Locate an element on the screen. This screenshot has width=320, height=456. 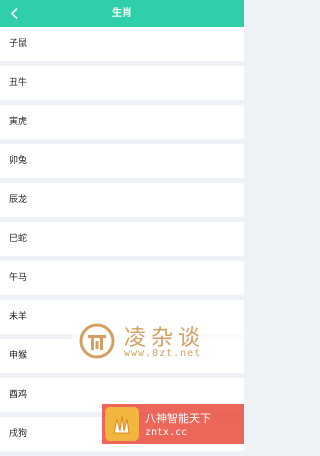
top-bar: 生肖 is located at coordinates (122, 13).